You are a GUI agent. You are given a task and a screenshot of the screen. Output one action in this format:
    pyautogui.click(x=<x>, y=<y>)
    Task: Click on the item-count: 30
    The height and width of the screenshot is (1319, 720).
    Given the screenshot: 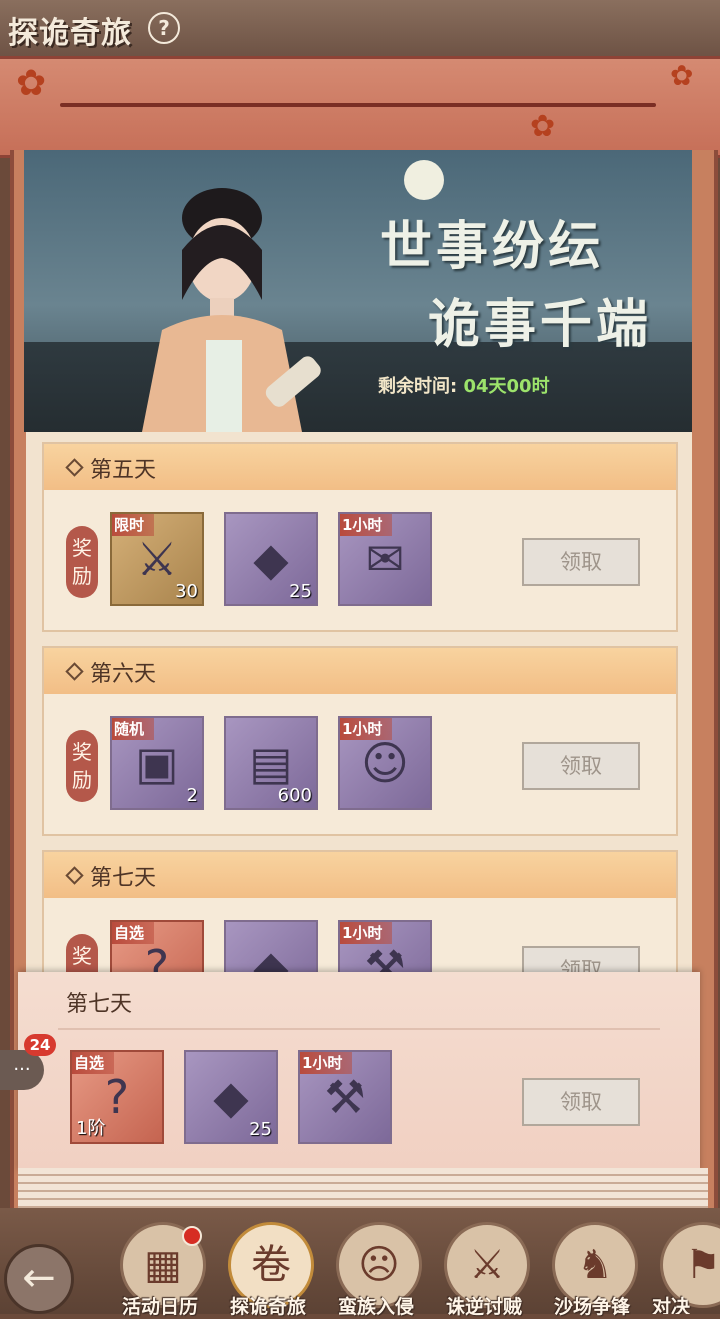 What is the action you would take?
    pyautogui.click(x=186, y=591)
    